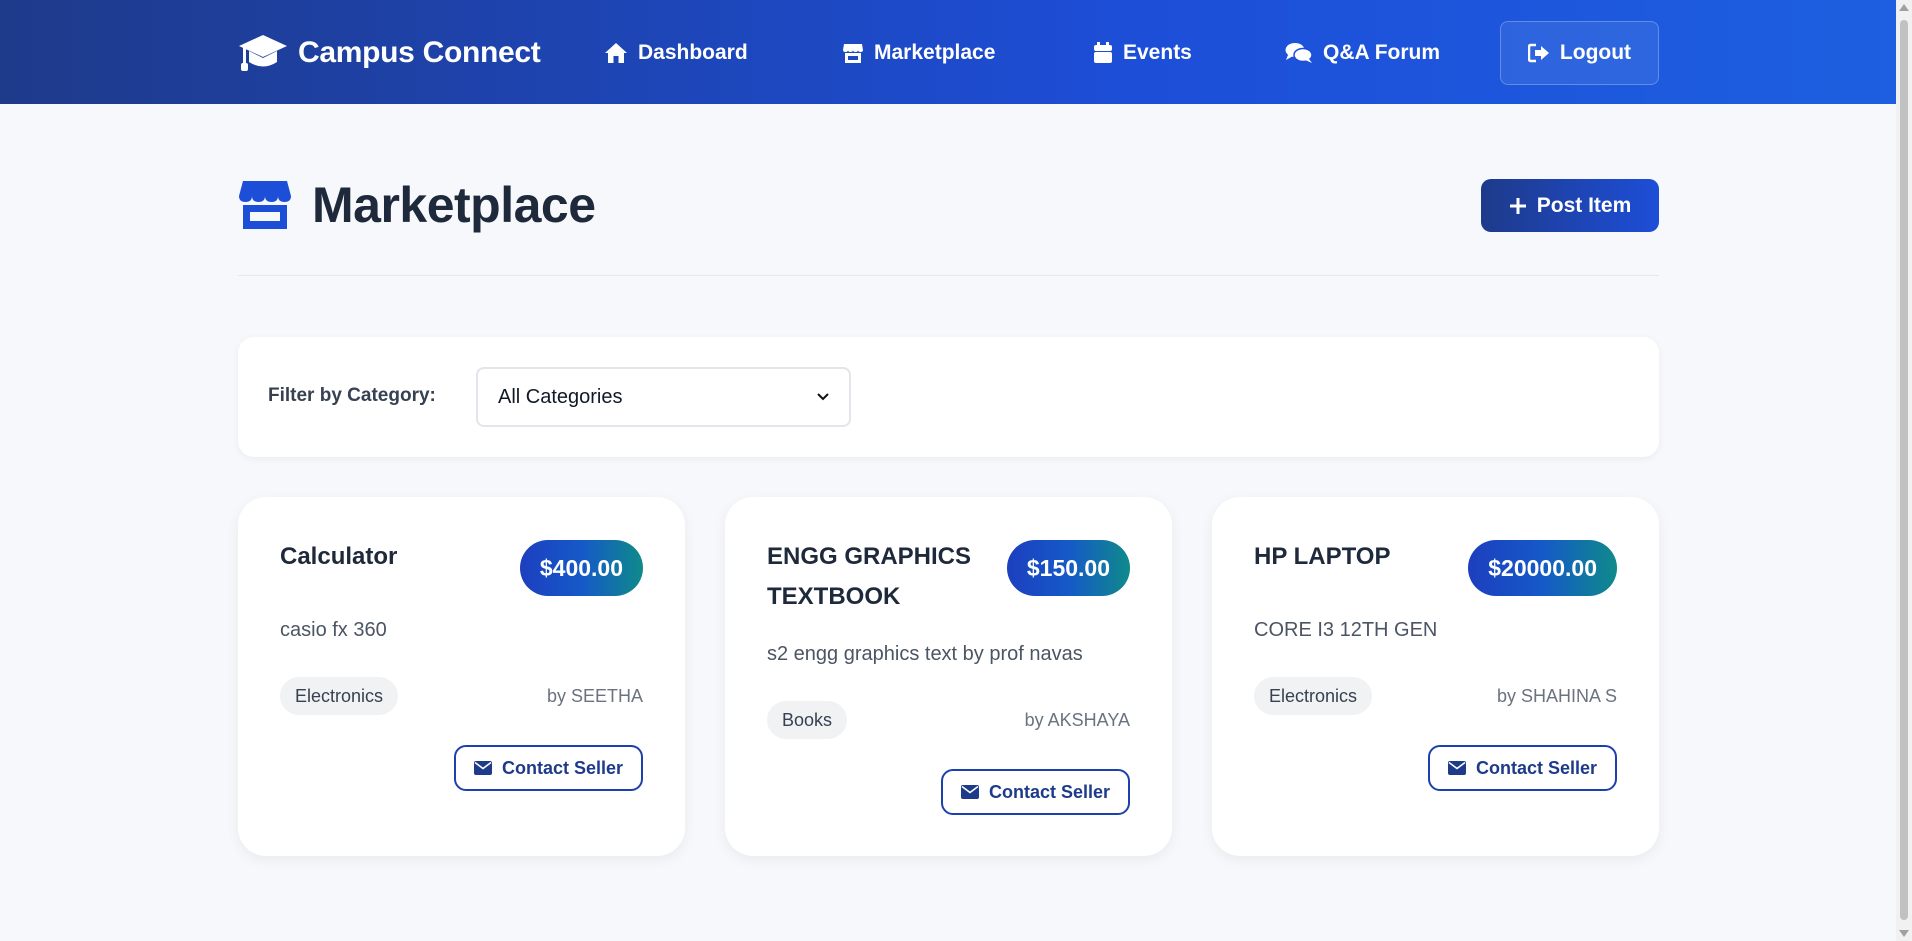 This screenshot has height=941, width=1912. I want to click on category-tag: Books, so click(807, 720).